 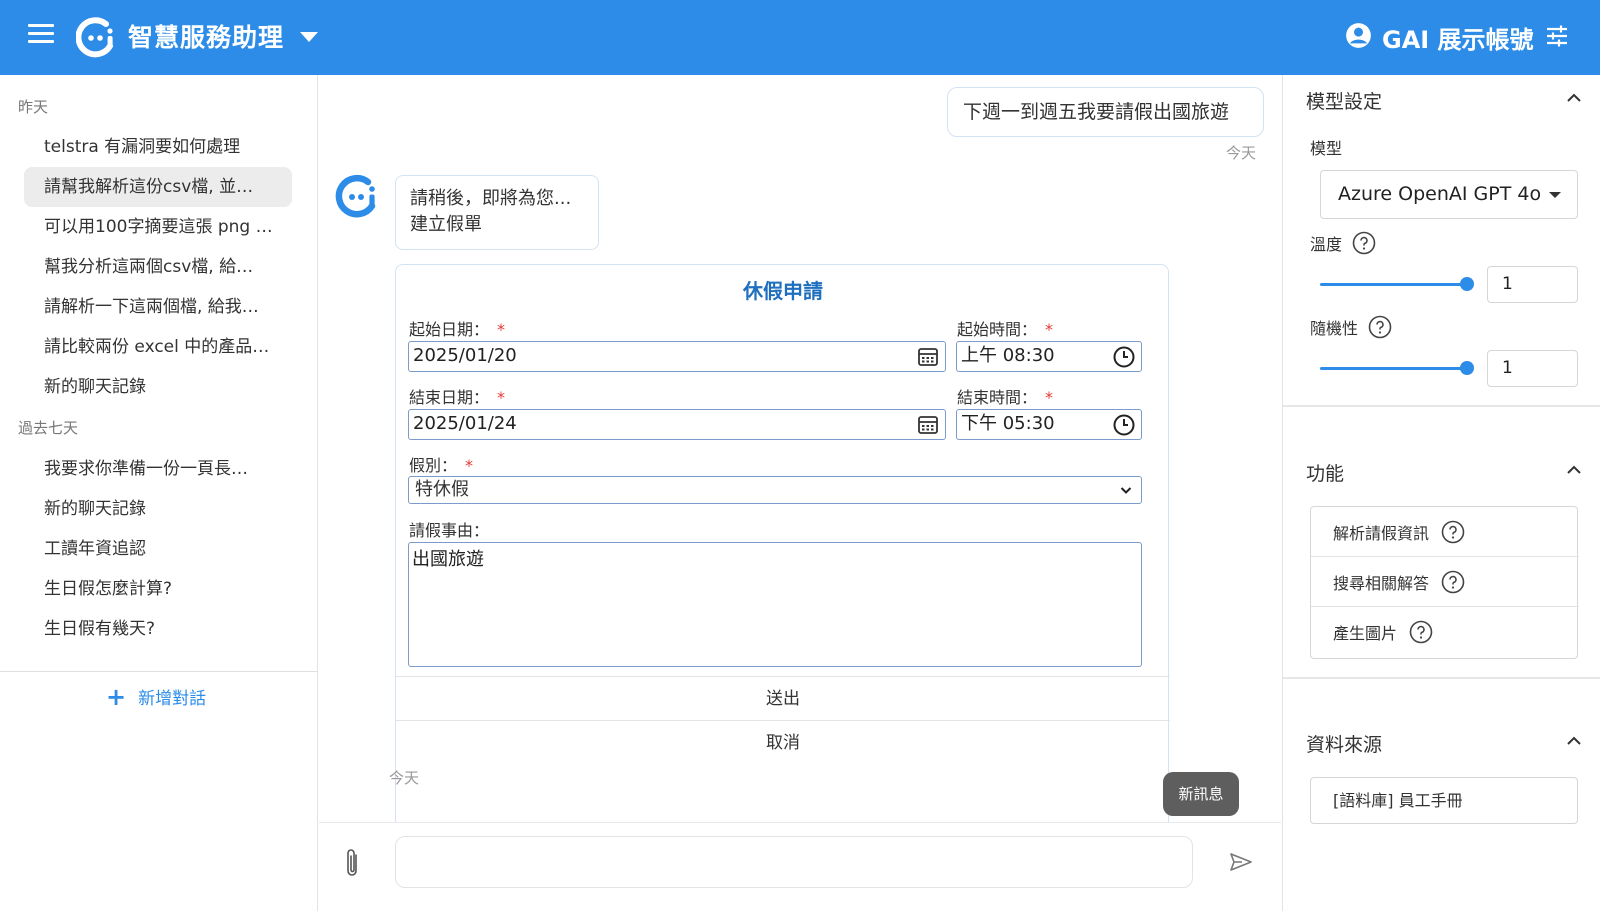 I want to click on cancel-button: 取消, so click(x=783, y=742).